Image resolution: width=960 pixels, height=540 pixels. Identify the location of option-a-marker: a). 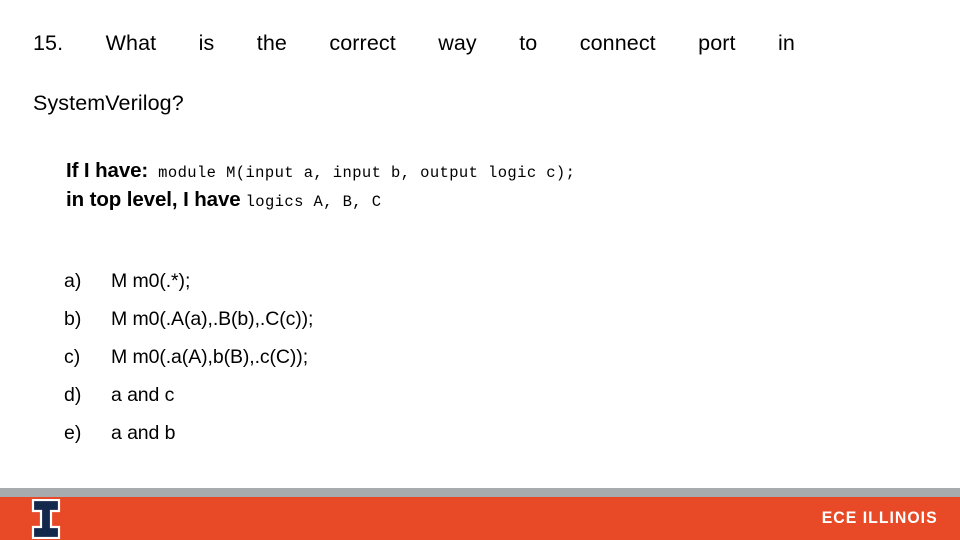
(73, 281).